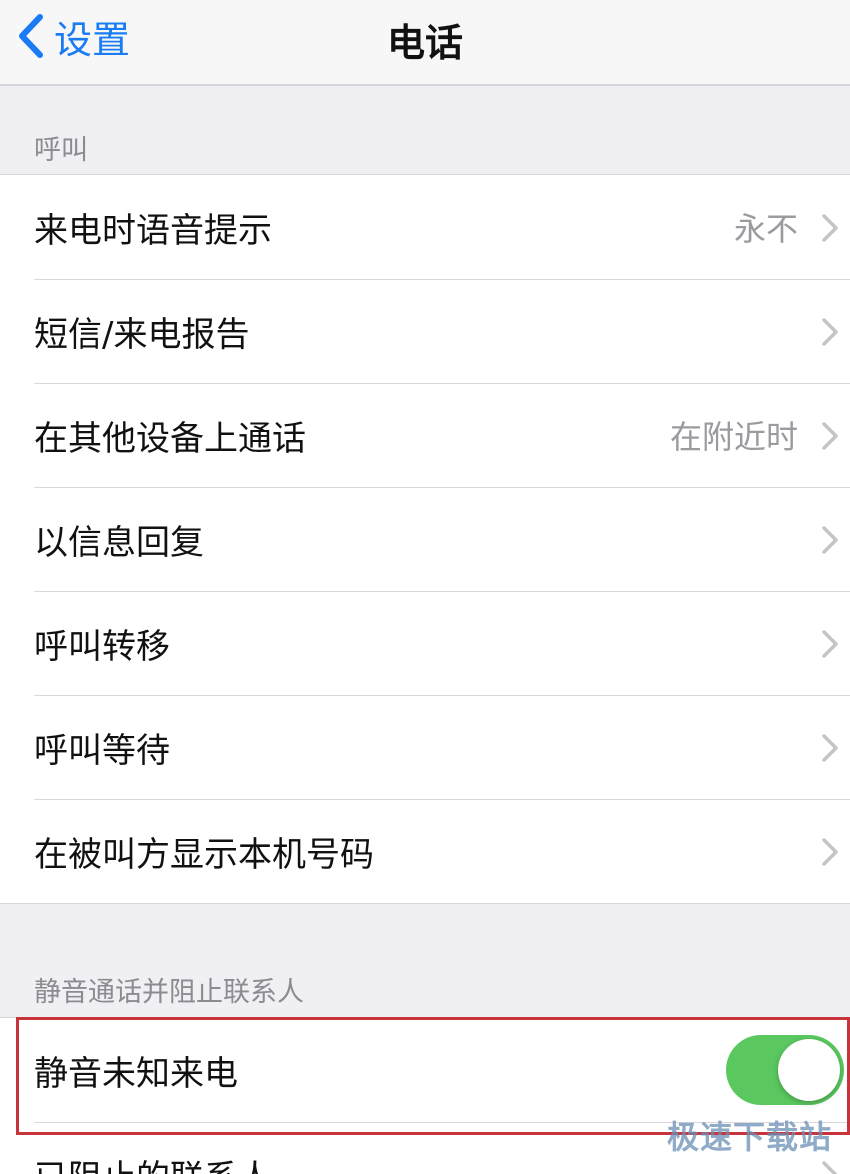 This screenshot has height=1174, width=850. Describe the element at coordinates (425, 851) in the screenshot. I see `row-show-caller-id: 在被叫方显示本机号码` at that location.